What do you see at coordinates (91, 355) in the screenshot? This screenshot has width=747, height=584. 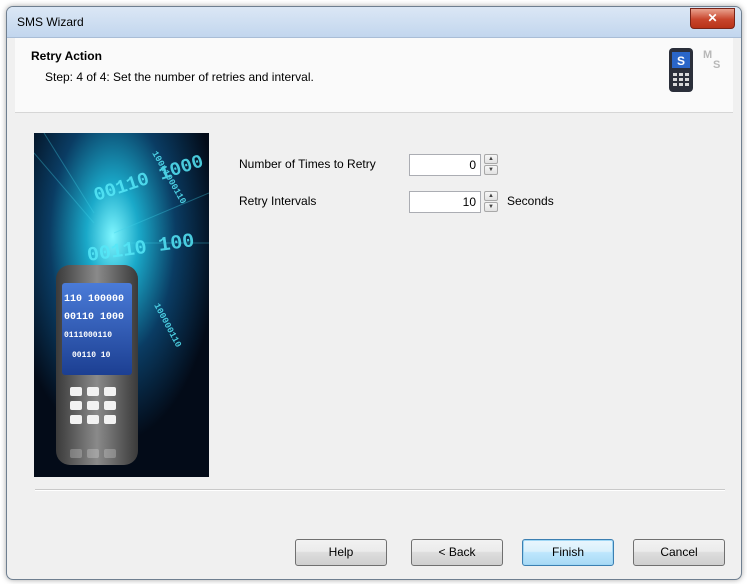 I see `screen-line: 00110 10` at bounding box center [91, 355].